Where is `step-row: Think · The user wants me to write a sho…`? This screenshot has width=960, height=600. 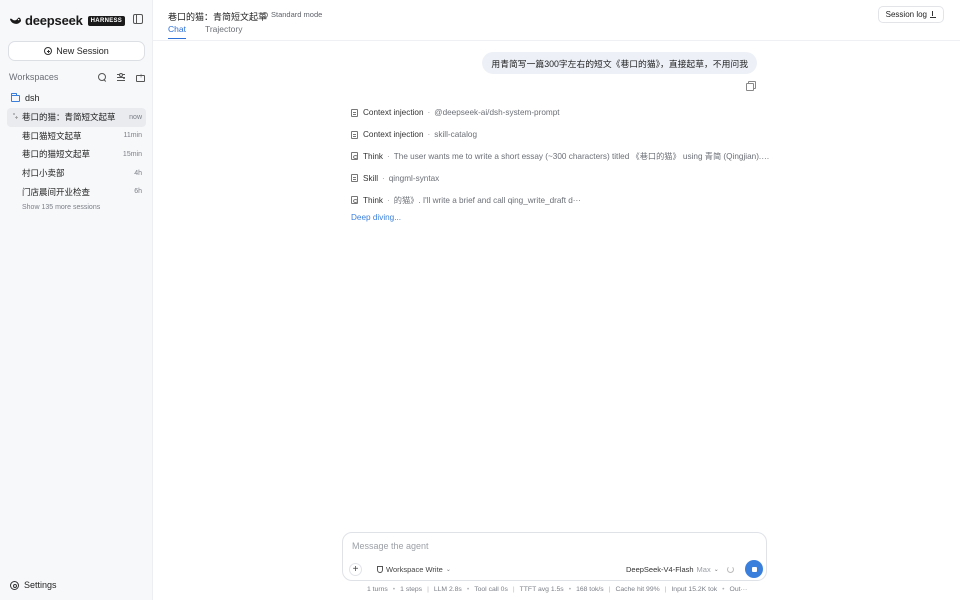
step-row: Think · The user wants me to write a sho… is located at coordinates (561, 157).